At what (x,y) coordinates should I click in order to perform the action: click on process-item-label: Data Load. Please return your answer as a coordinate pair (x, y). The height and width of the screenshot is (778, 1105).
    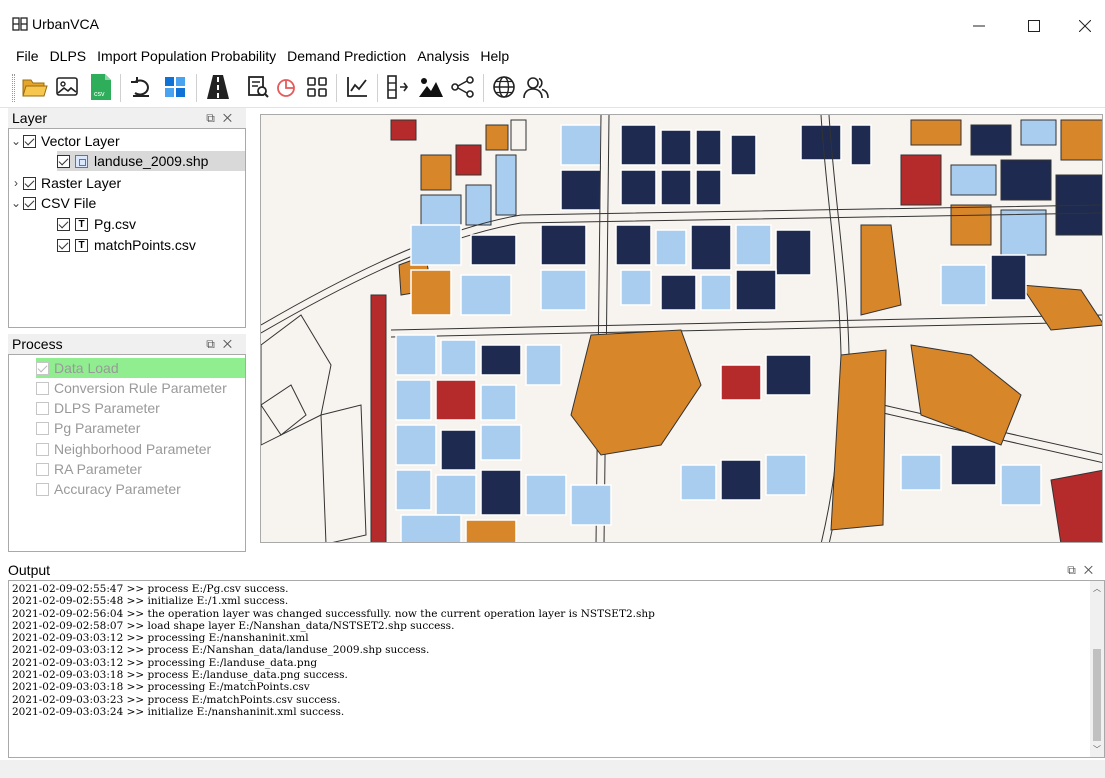
    Looking at the image, I should click on (86, 368).